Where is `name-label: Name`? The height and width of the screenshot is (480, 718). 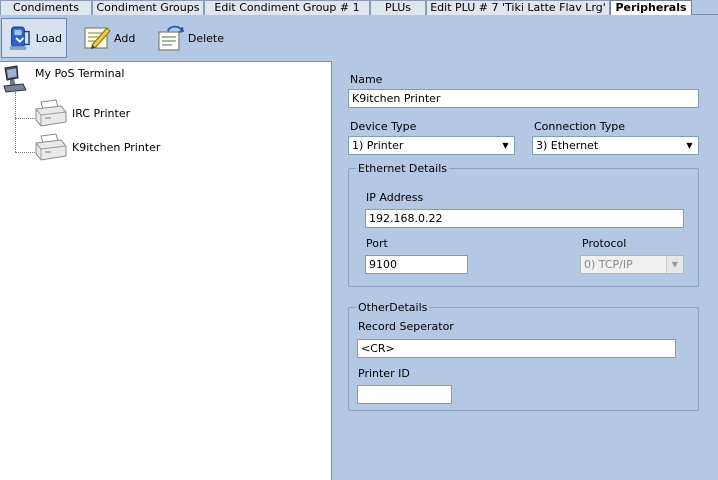
name-label: Name is located at coordinates (366, 79).